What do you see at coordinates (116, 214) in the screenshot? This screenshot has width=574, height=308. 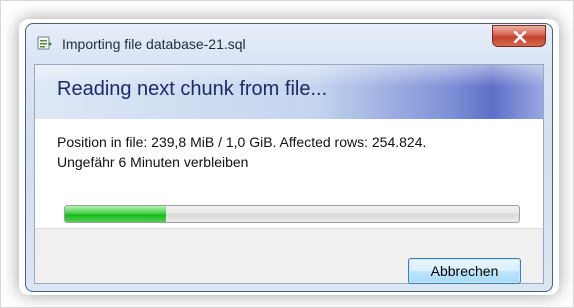 I see `progress-bar-fill` at bounding box center [116, 214].